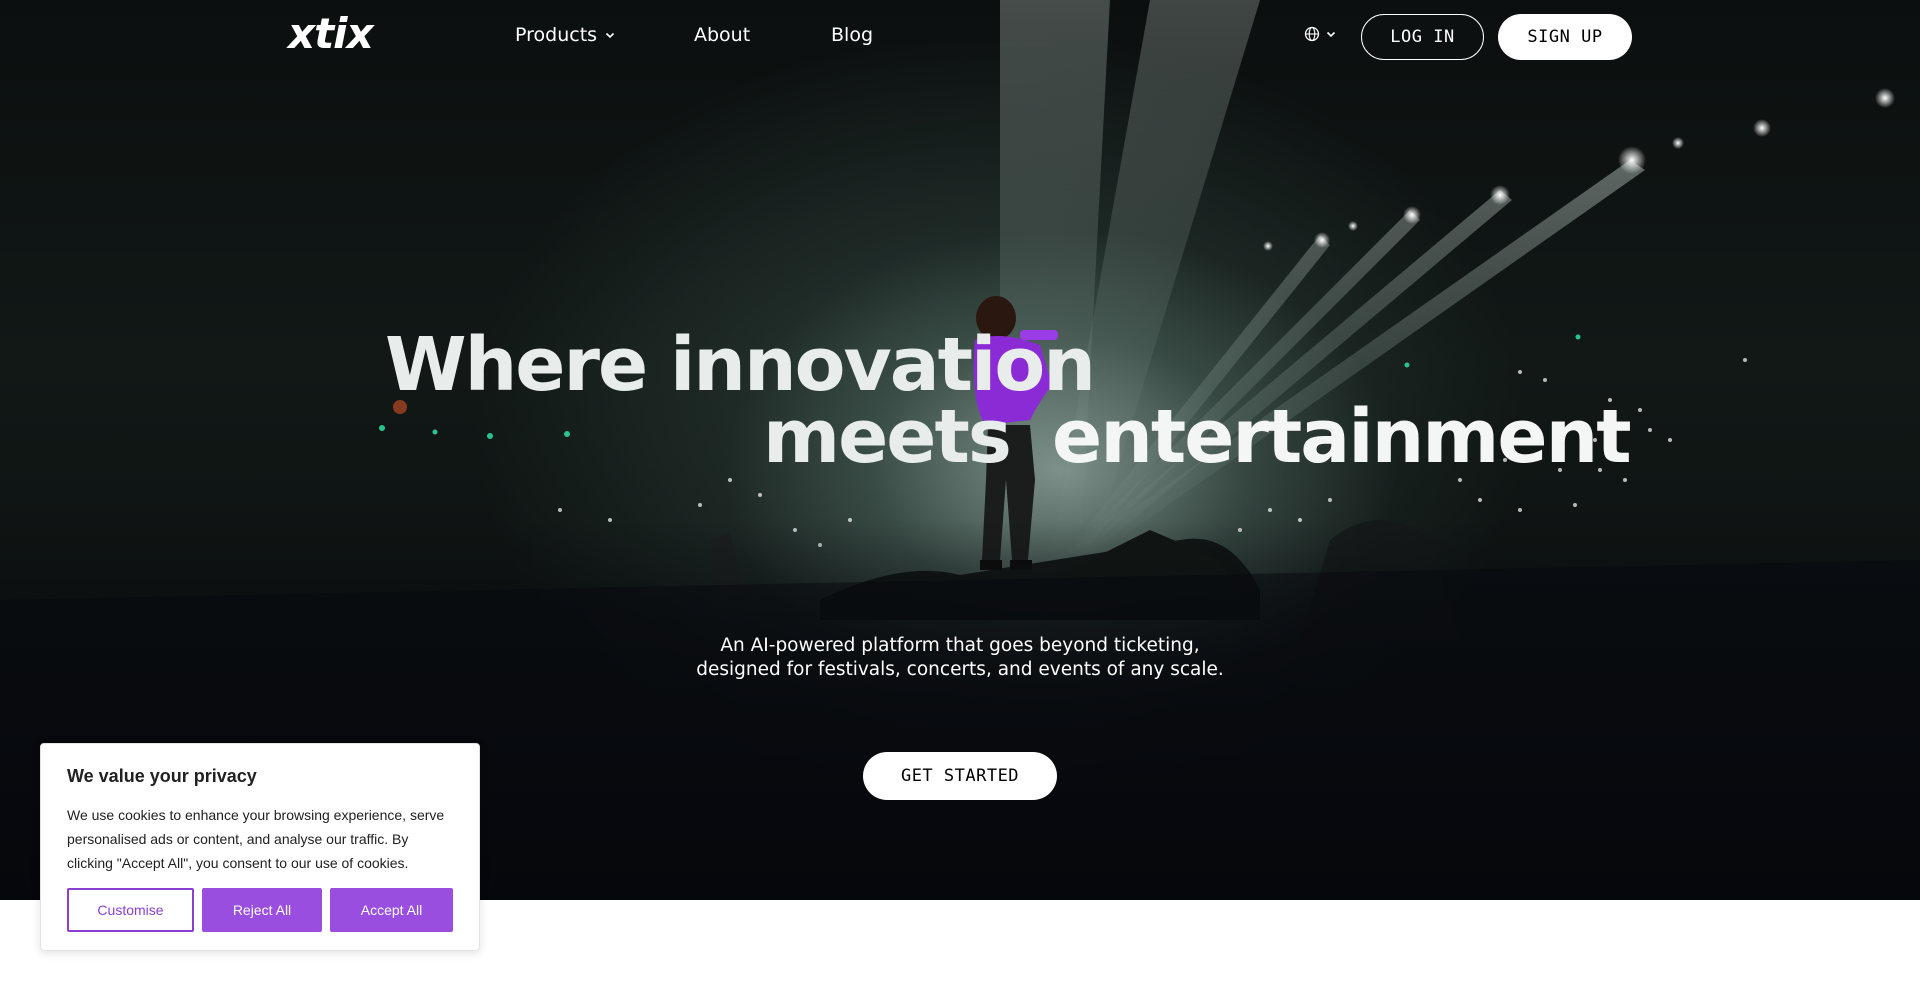  What do you see at coordinates (1422, 37) in the screenshot?
I see `login-button: LOG IN` at bounding box center [1422, 37].